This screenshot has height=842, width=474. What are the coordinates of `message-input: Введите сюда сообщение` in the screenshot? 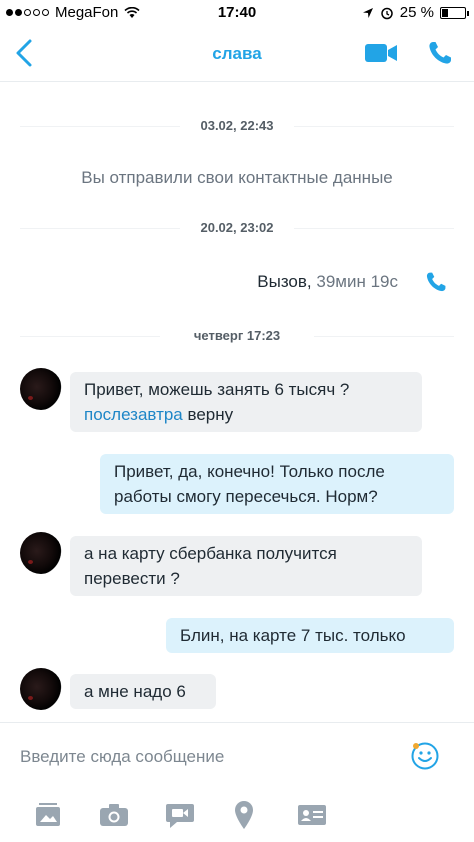 It's located at (122, 757).